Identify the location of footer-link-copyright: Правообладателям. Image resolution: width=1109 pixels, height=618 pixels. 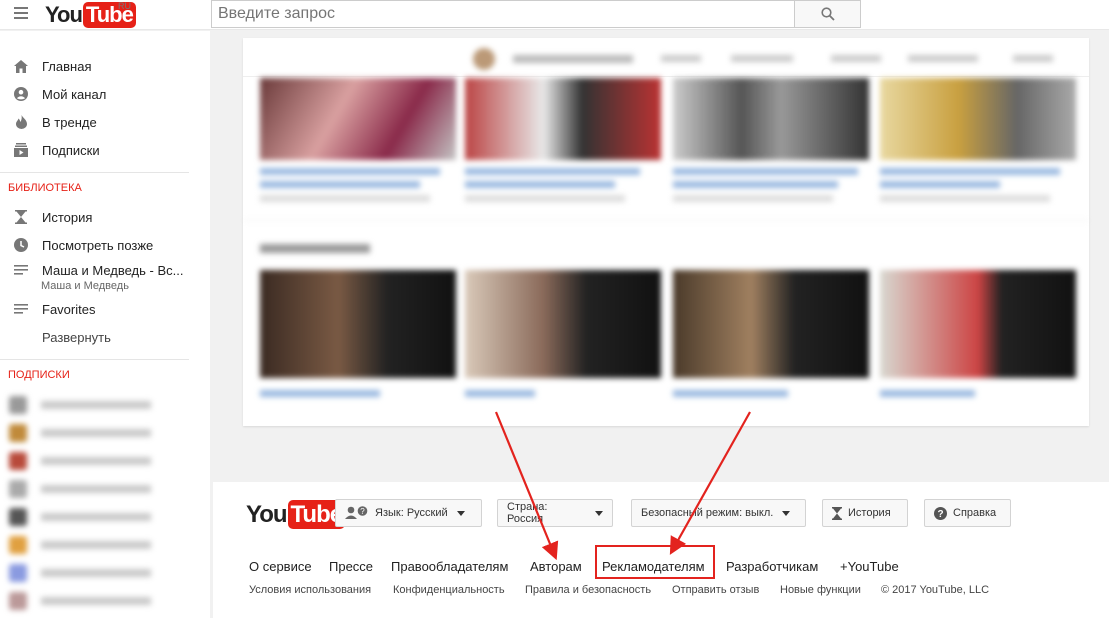
(449, 566).